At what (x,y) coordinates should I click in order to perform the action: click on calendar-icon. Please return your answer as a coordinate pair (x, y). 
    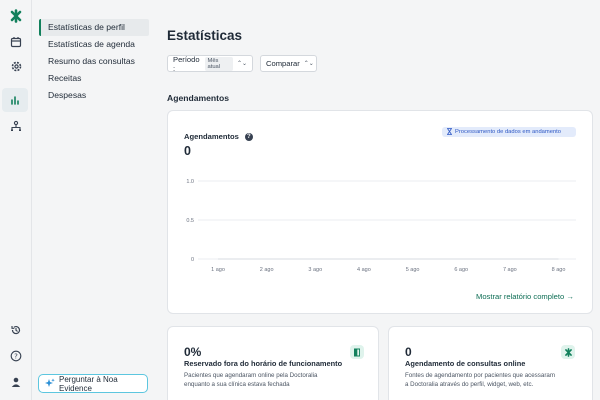
    Looking at the image, I should click on (16, 42).